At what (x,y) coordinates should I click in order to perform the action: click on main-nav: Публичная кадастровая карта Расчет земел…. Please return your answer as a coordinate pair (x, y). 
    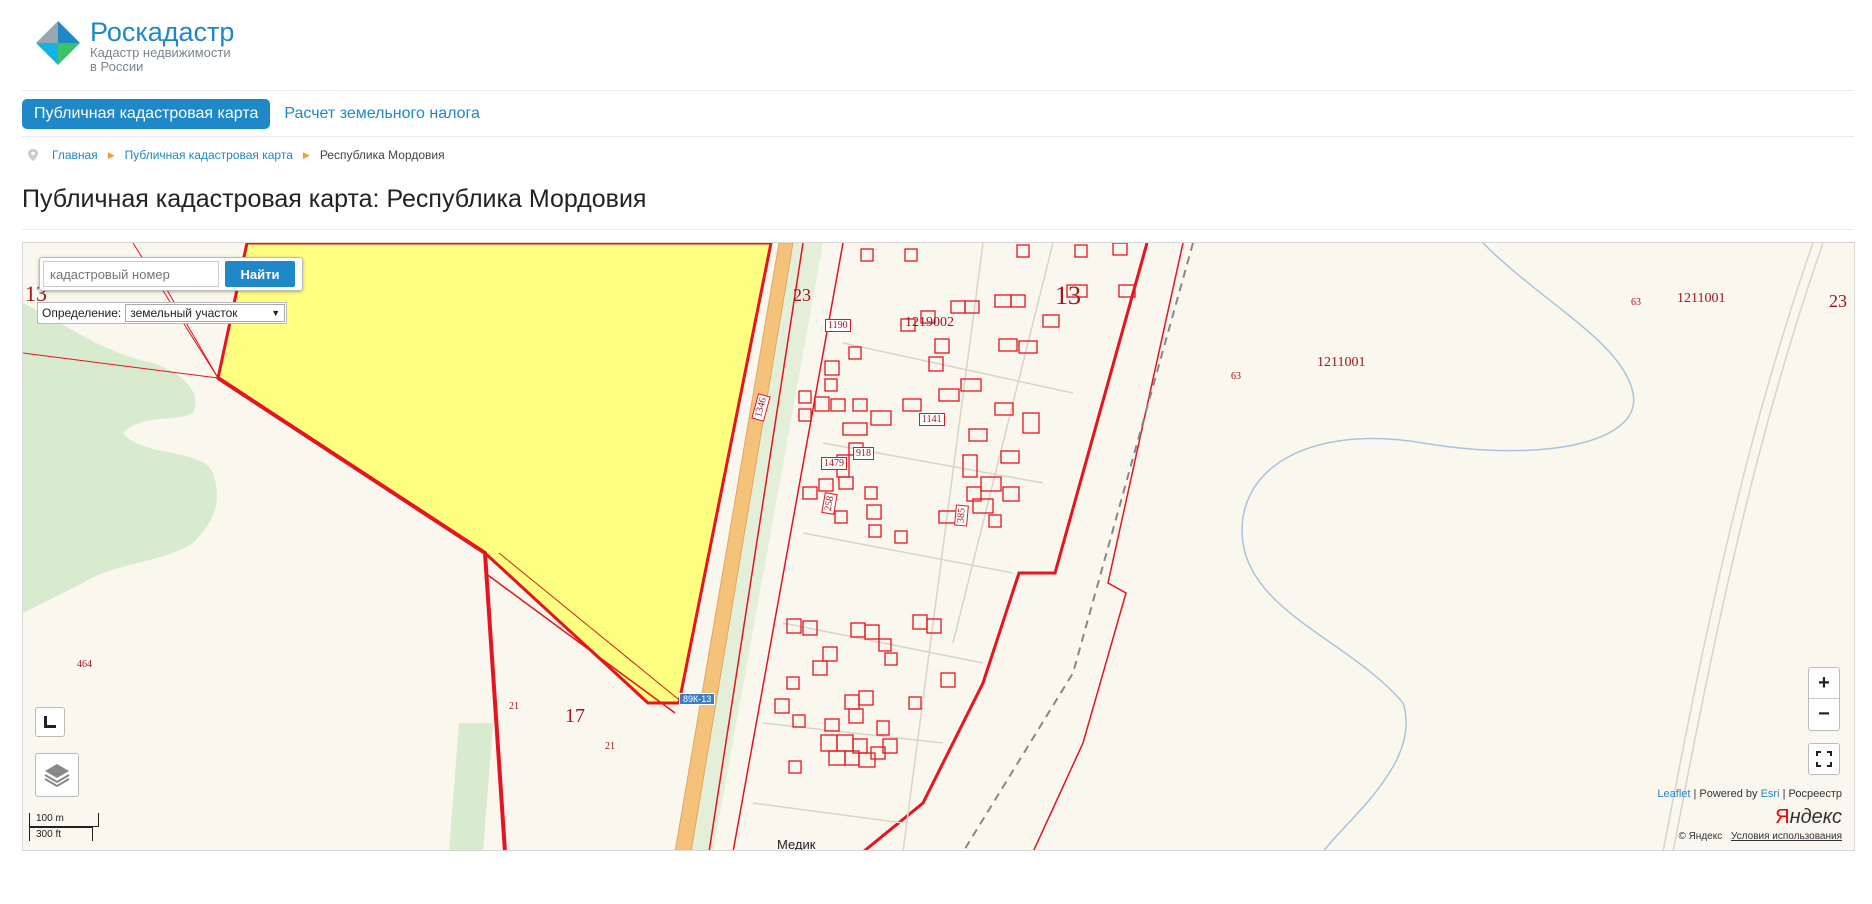
    Looking at the image, I should click on (251, 114).